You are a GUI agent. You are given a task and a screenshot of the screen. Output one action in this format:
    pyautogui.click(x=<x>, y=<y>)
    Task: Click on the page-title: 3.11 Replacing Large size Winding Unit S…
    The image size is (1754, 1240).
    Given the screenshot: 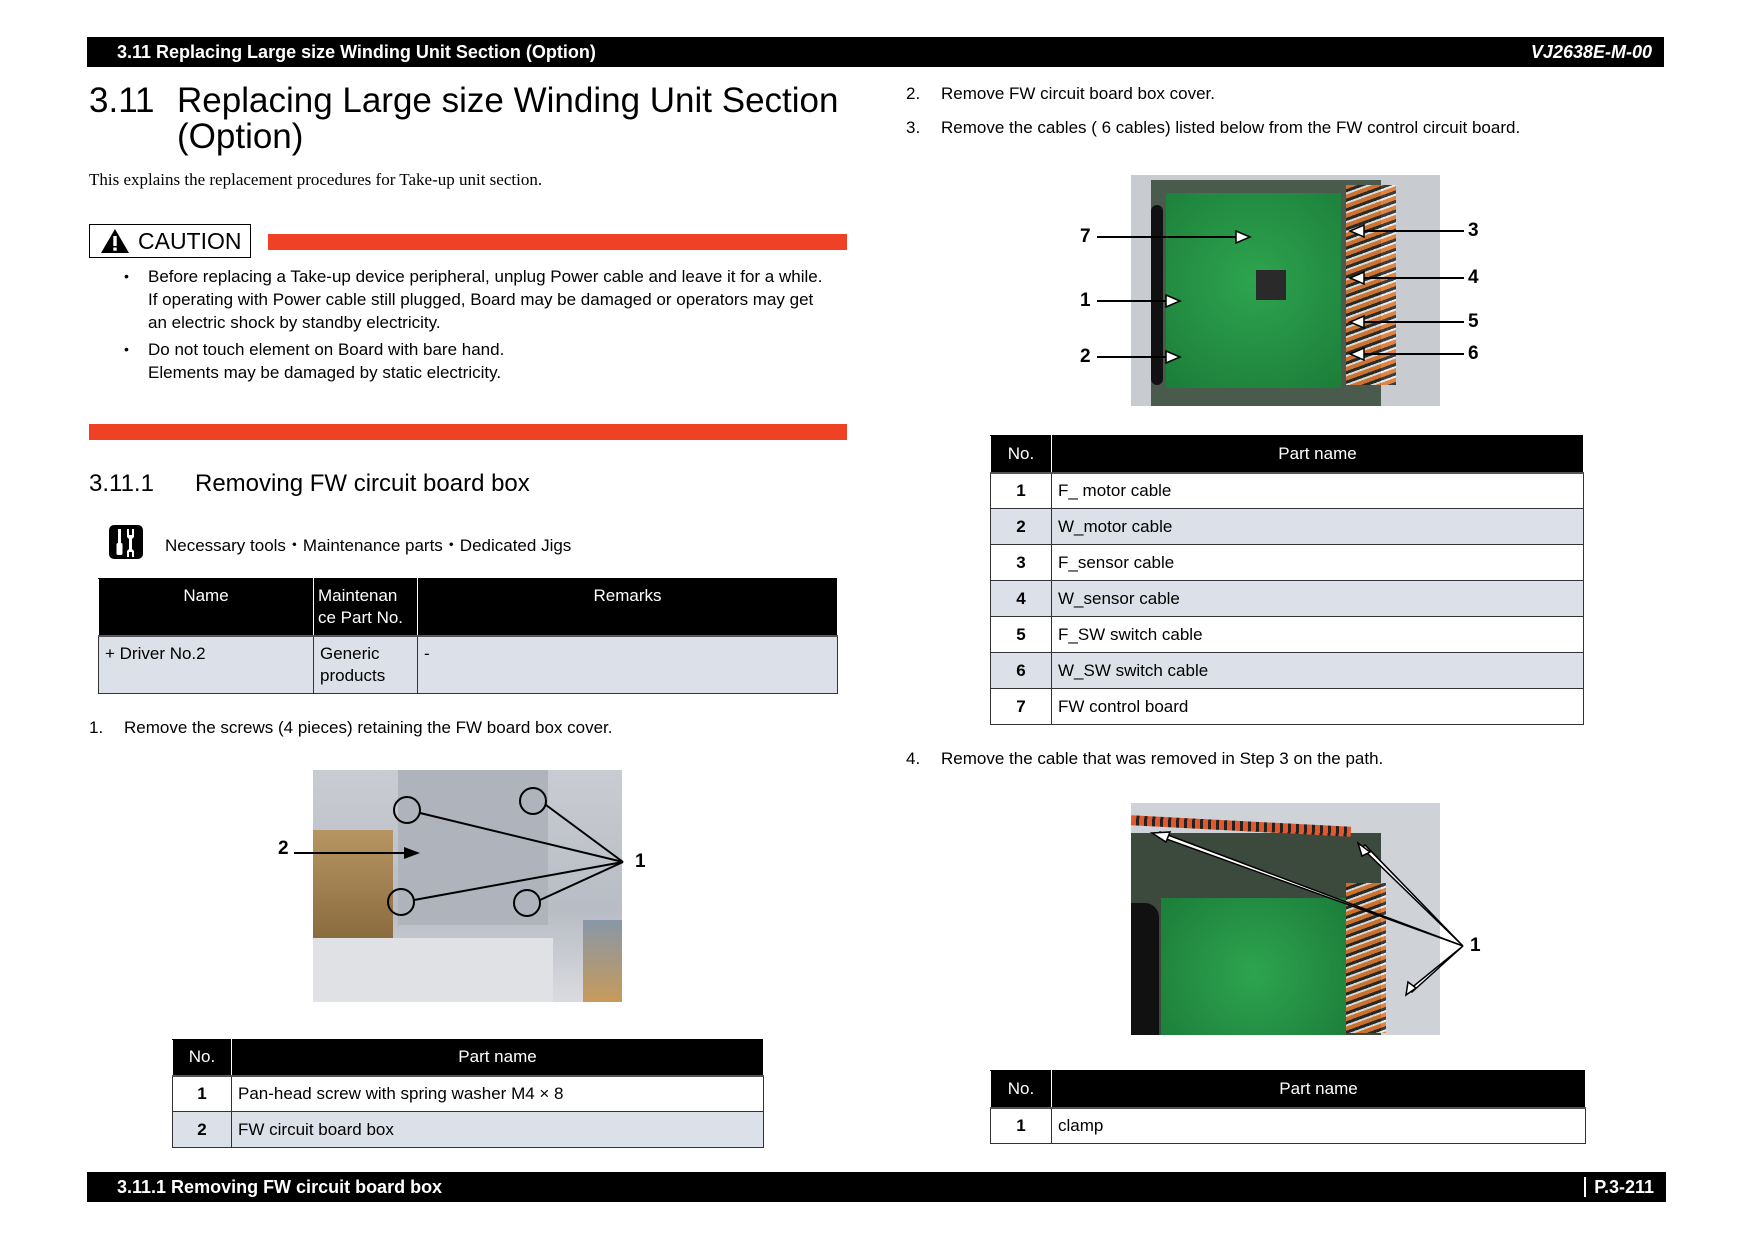 What is the action you would take?
    pyautogui.click(x=489, y=123)
    